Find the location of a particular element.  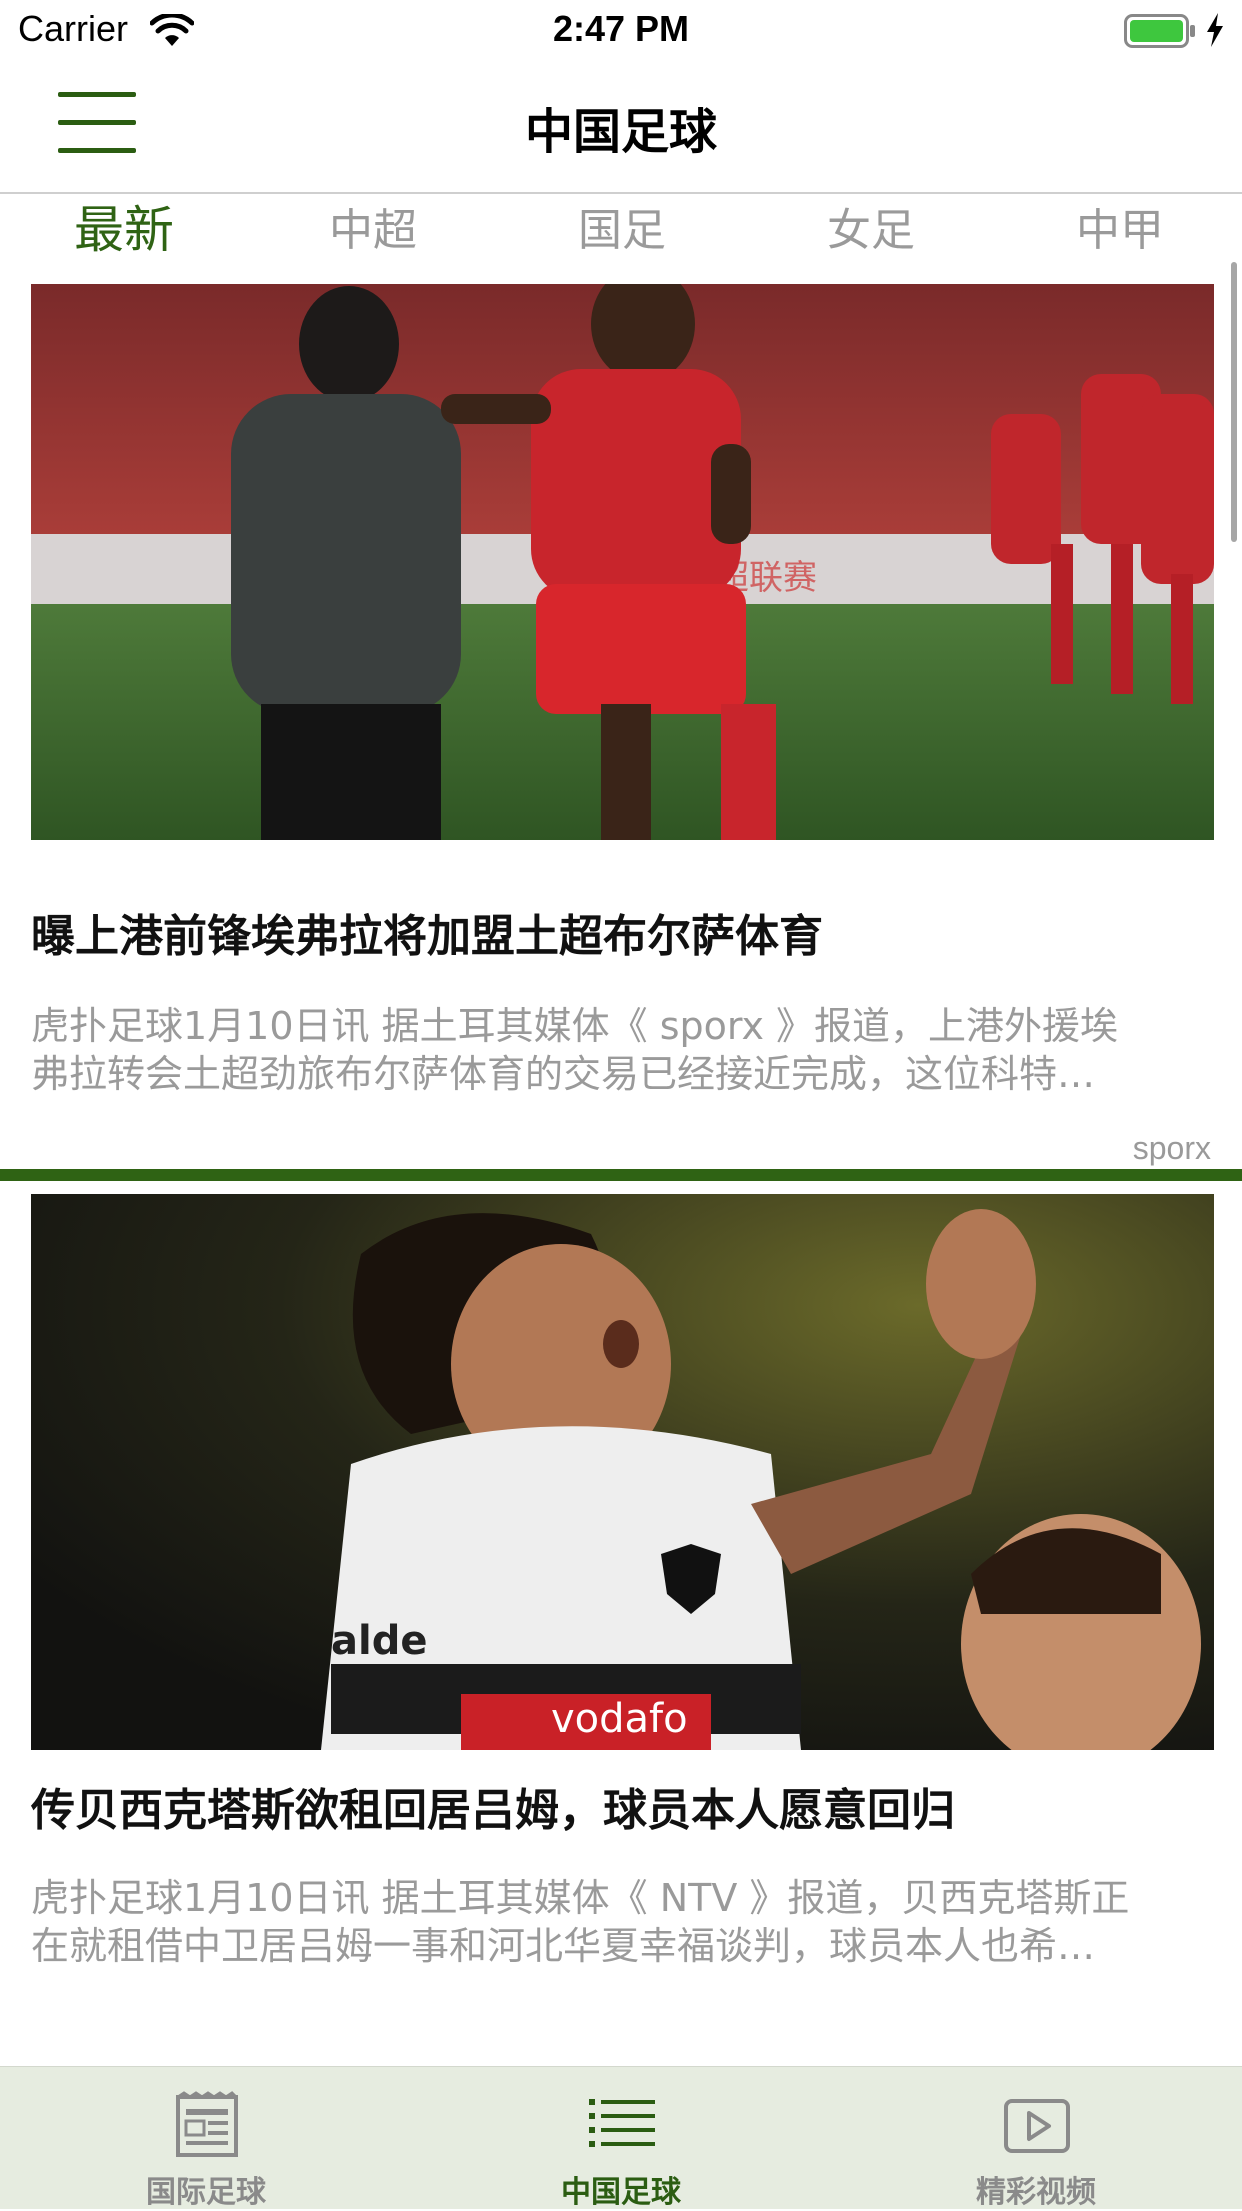

scrollbar is located at coordinates (1234, 402).